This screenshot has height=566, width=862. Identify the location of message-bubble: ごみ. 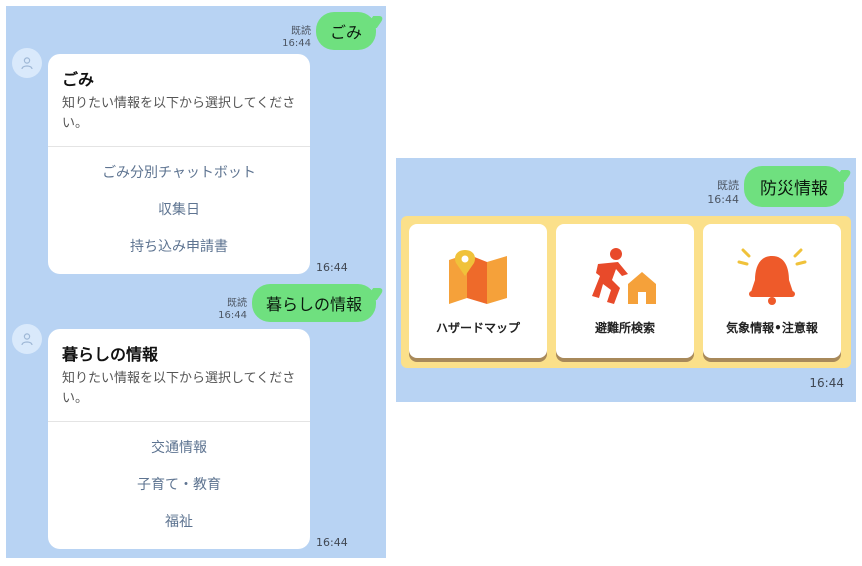
(345, 31).